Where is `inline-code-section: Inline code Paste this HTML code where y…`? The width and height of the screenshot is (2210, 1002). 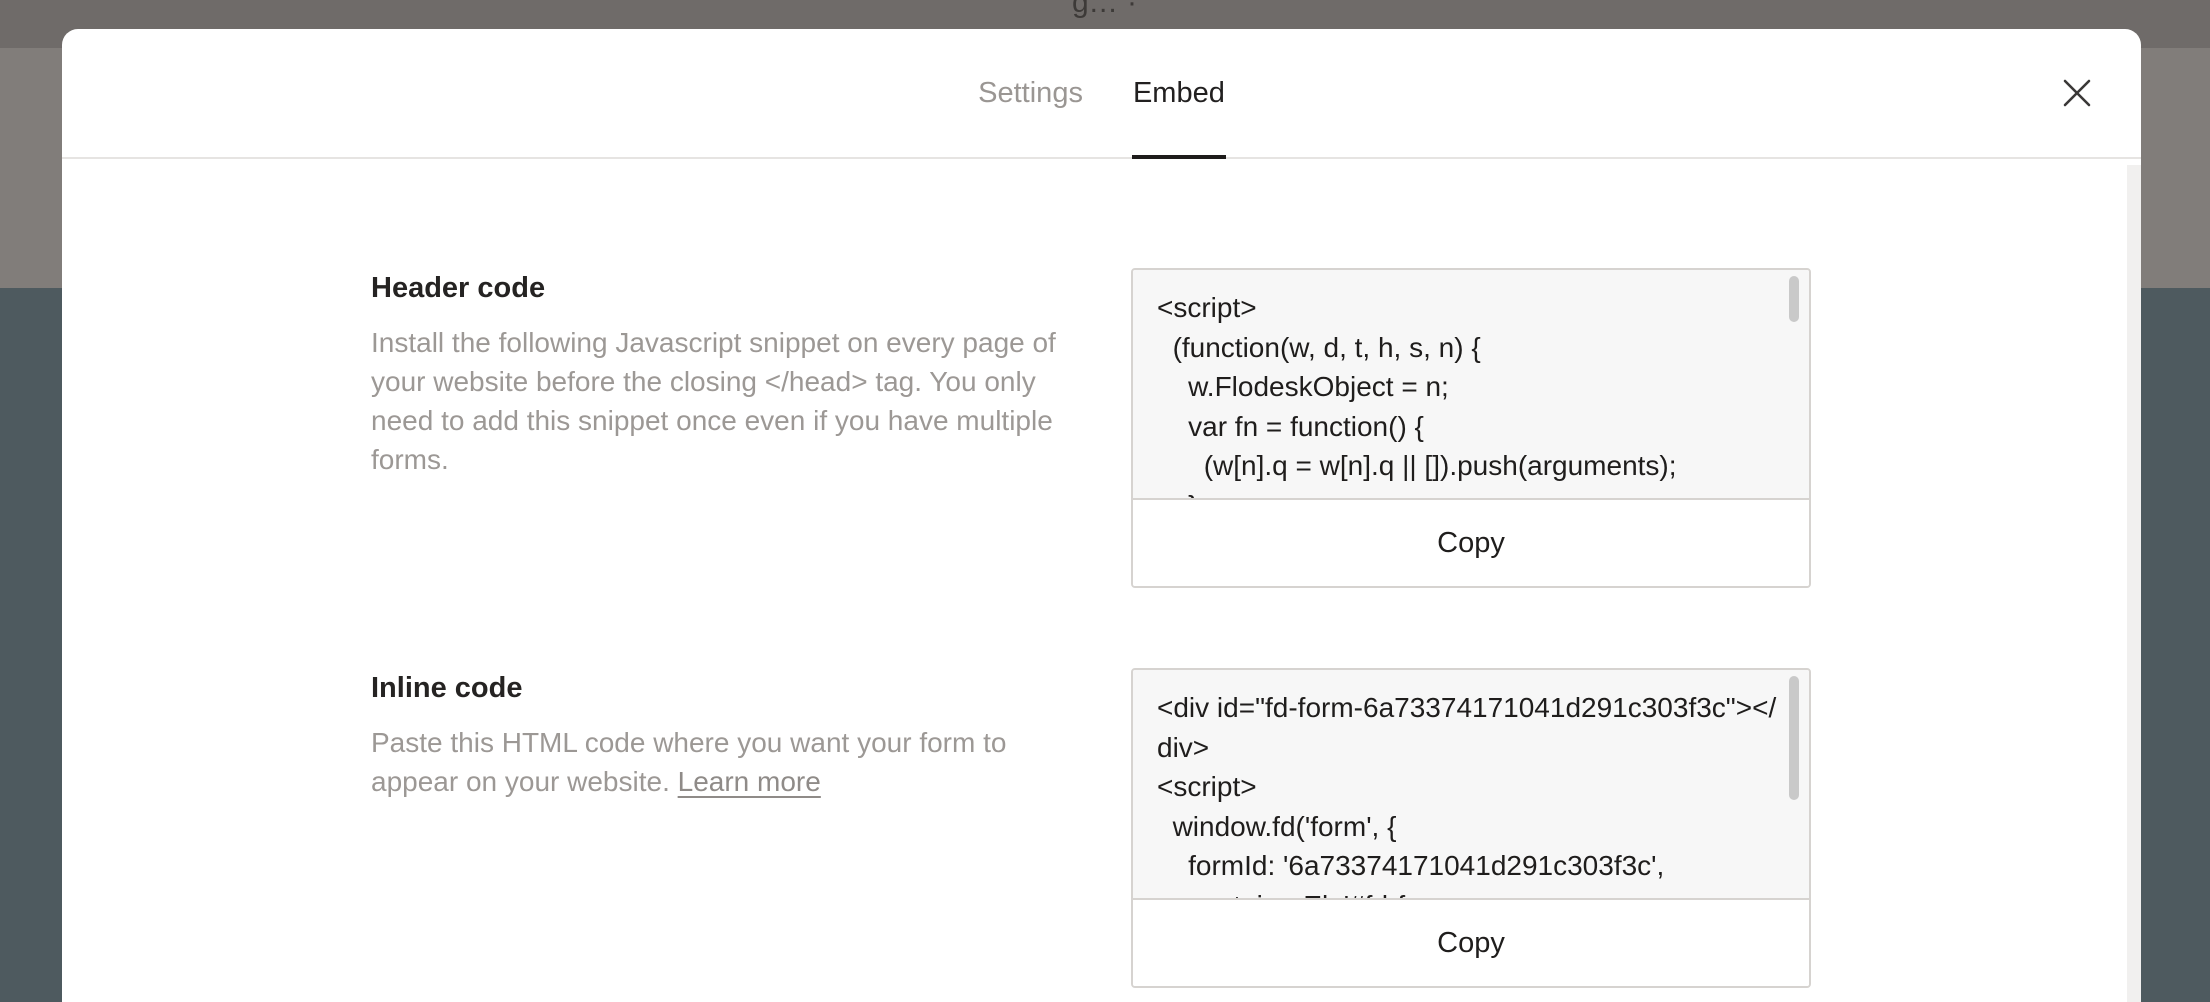 inline-code-section: Inline code Paste this HTML code where y… is located at coordinates (721, 736).